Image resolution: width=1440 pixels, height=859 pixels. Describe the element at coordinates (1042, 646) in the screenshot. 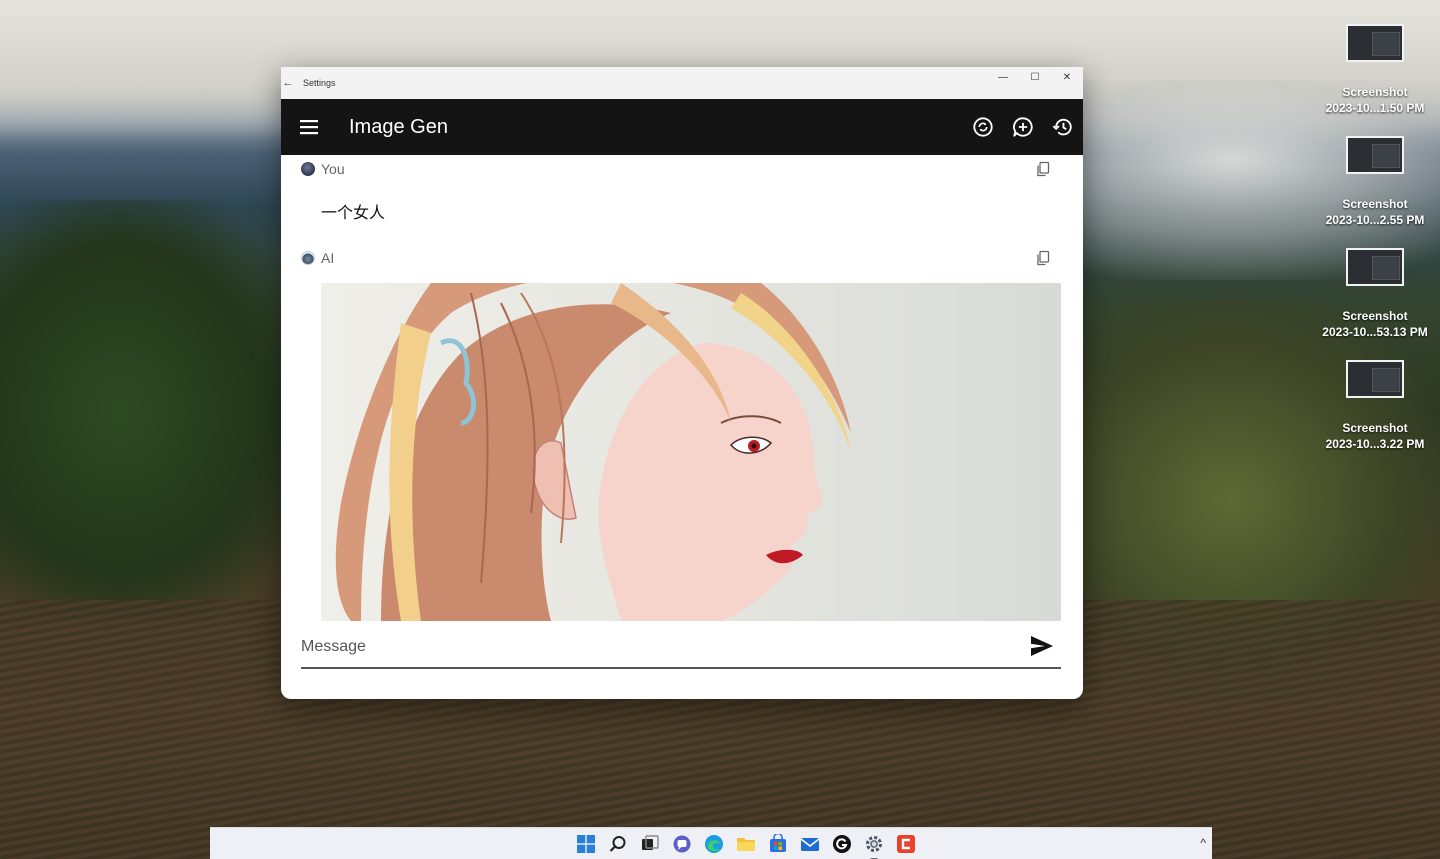

I see `send-icon` at that location.